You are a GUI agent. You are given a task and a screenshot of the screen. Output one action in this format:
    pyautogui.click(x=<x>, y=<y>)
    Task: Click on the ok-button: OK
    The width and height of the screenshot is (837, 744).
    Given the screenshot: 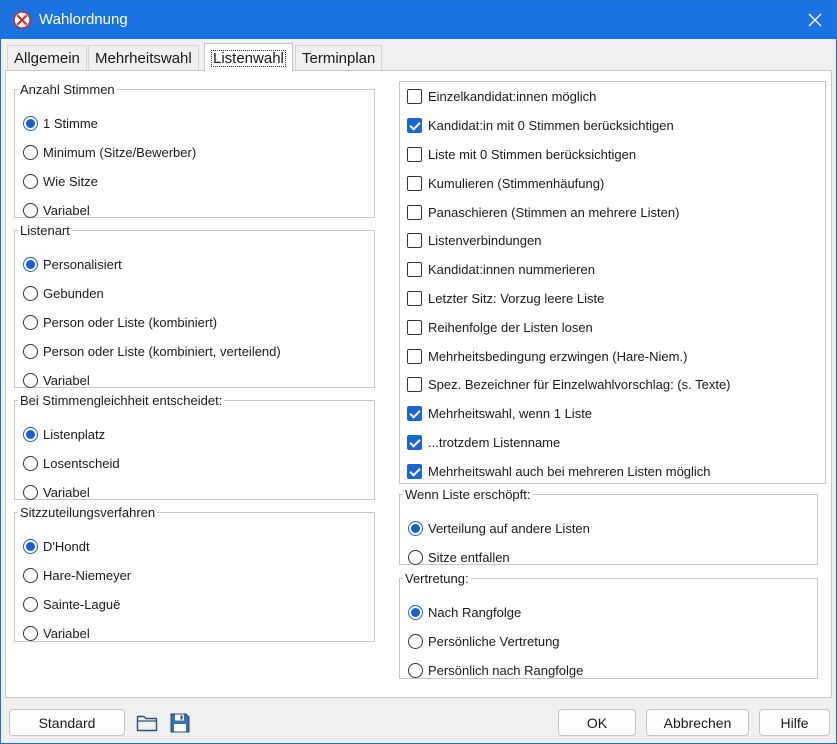 What is the action you would take?
    pyautogui.click(x=597, y=722)
    